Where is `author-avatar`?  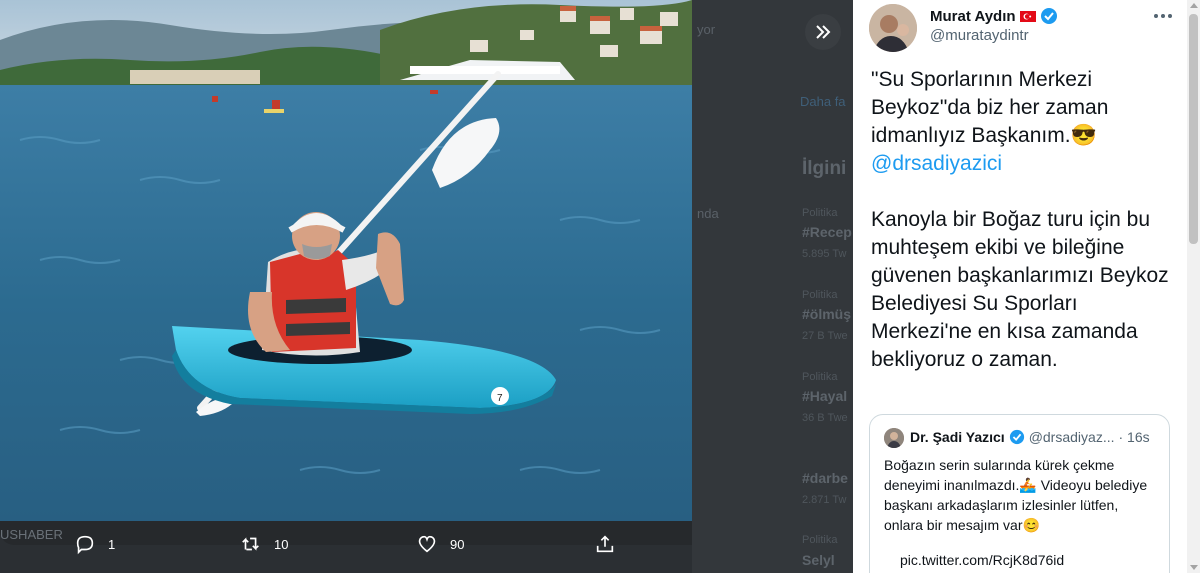
author-avatar is located at coordinates (893, 28).